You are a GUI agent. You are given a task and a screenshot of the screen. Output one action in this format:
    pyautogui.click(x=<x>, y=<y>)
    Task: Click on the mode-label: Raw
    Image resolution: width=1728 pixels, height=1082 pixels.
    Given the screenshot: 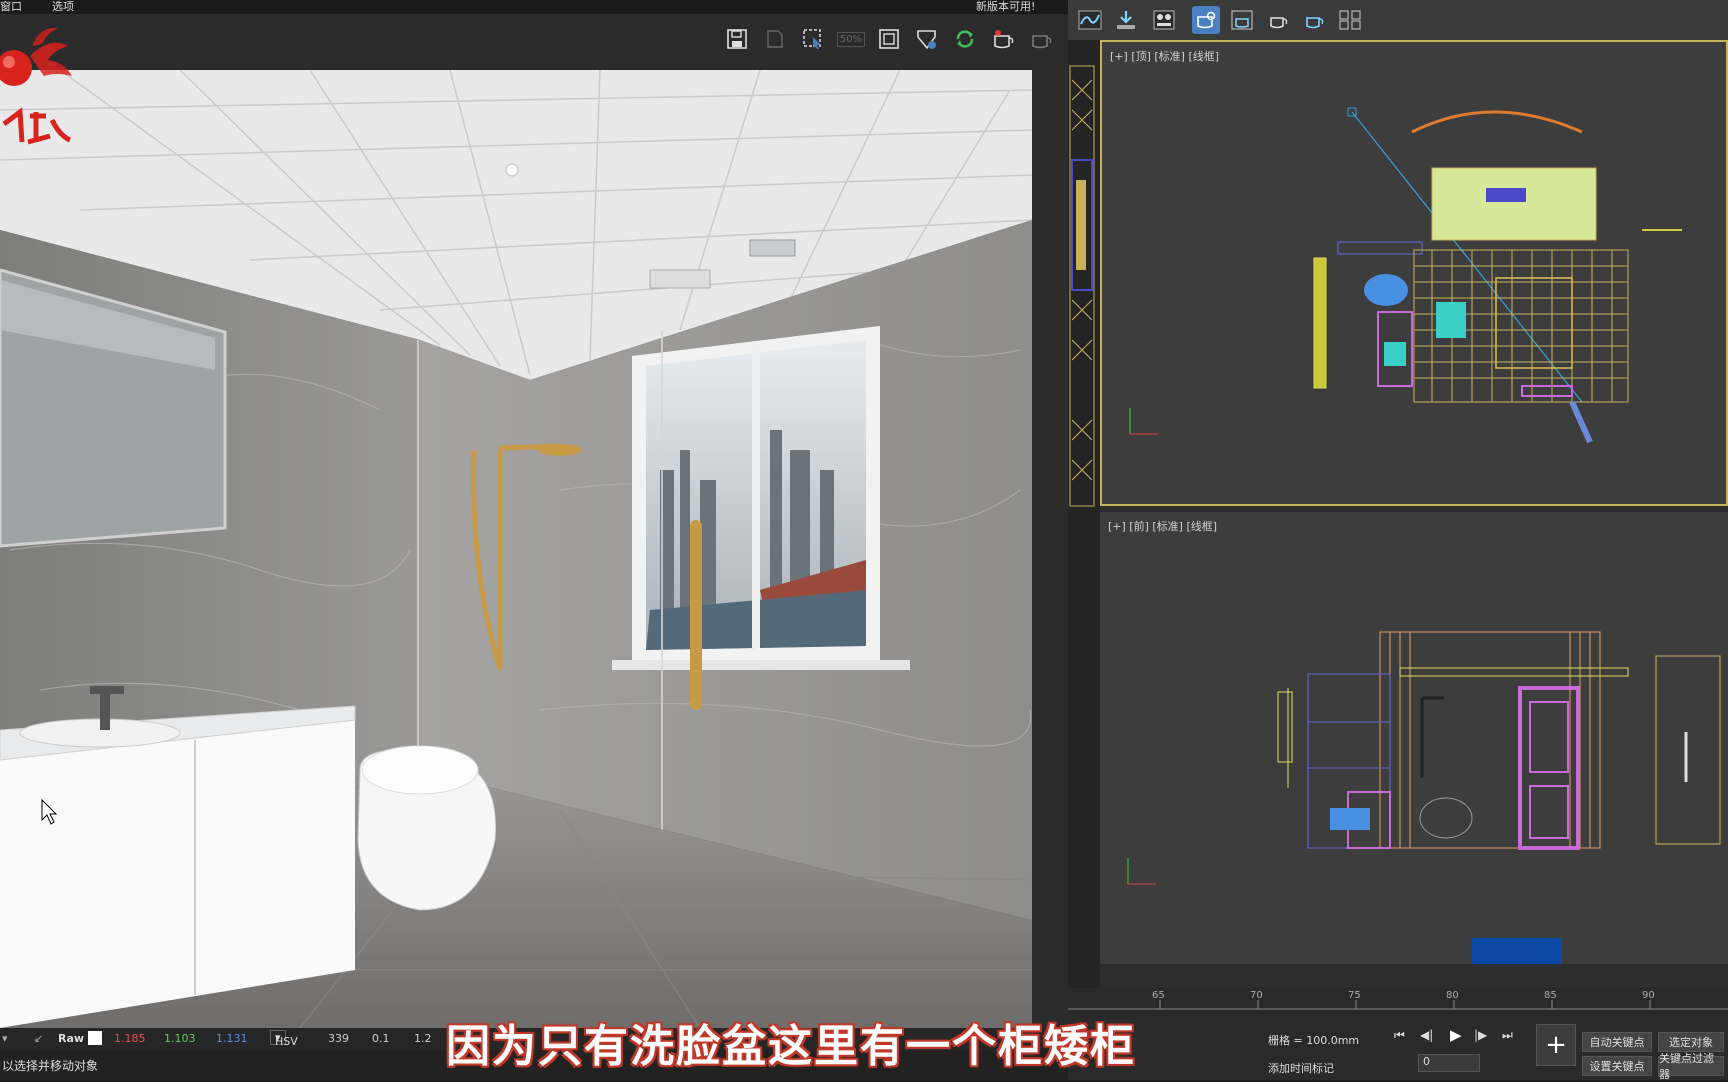 What is the action you would take?
    pyautogui.click(x=71, y=1038)
    